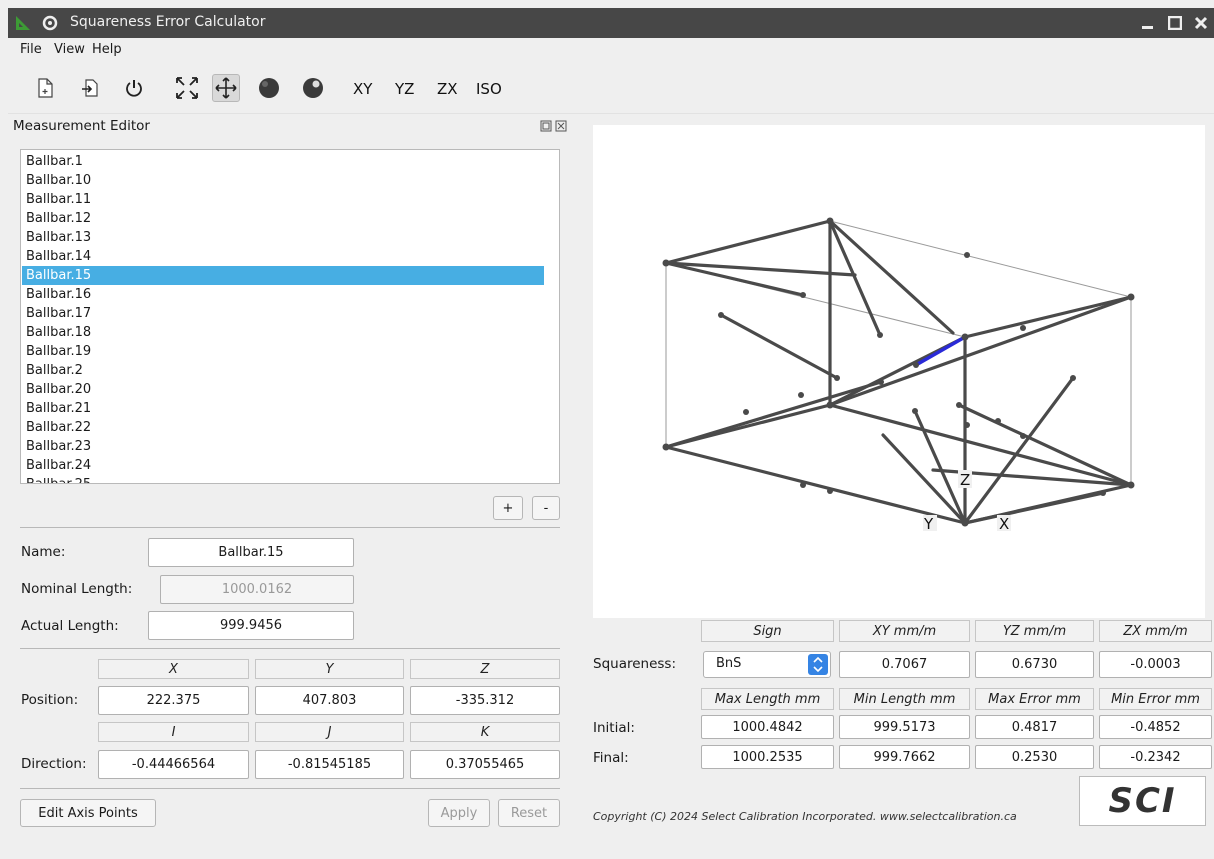  Describe the element at coordinates (904, 699) in the screenshot. I see `min-length-header: Min Length mm` at that location.